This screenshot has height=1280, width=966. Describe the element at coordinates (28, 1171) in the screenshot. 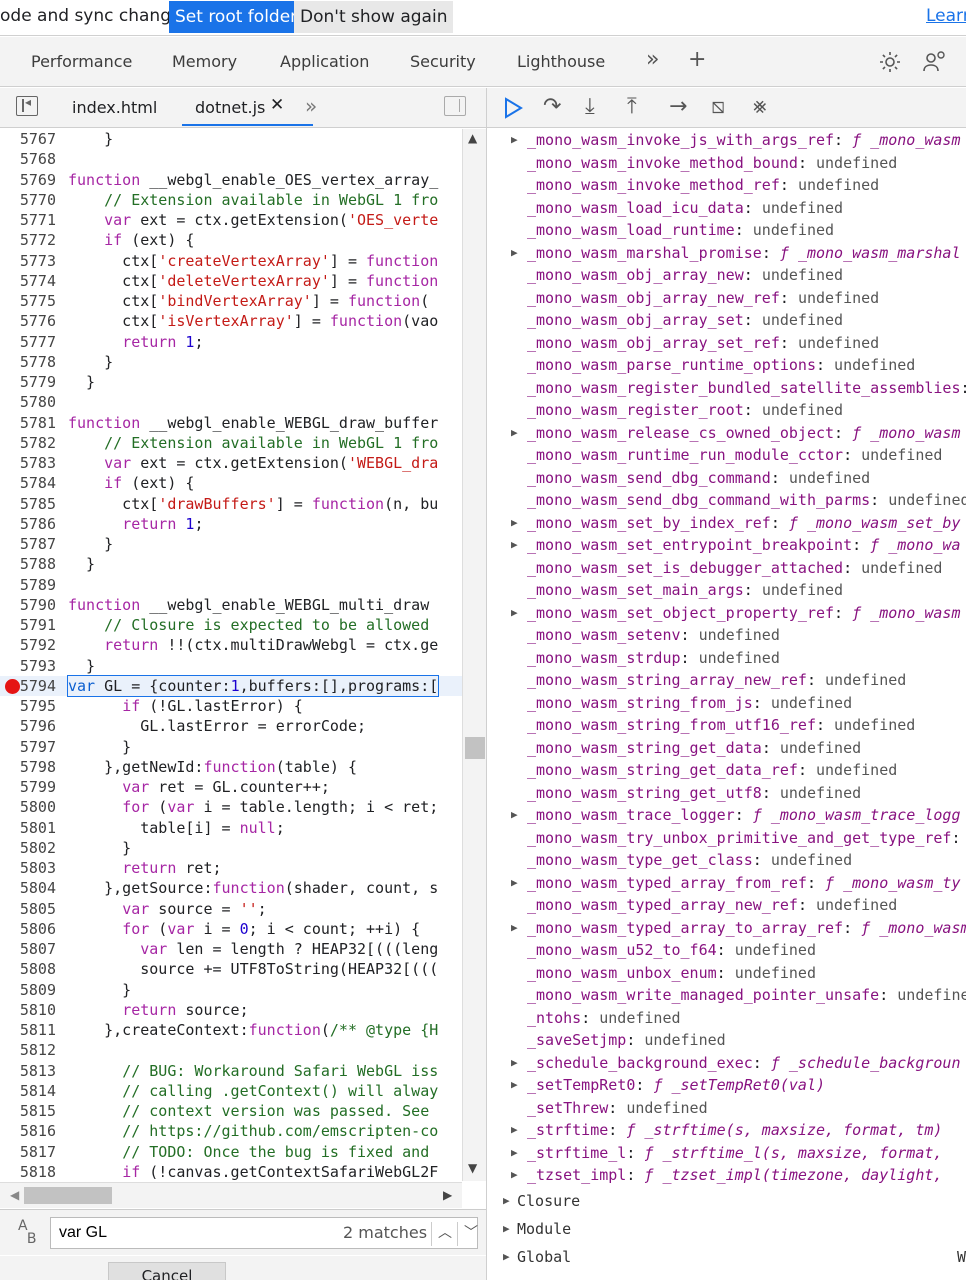

I see `line-number: 5818` at that location.